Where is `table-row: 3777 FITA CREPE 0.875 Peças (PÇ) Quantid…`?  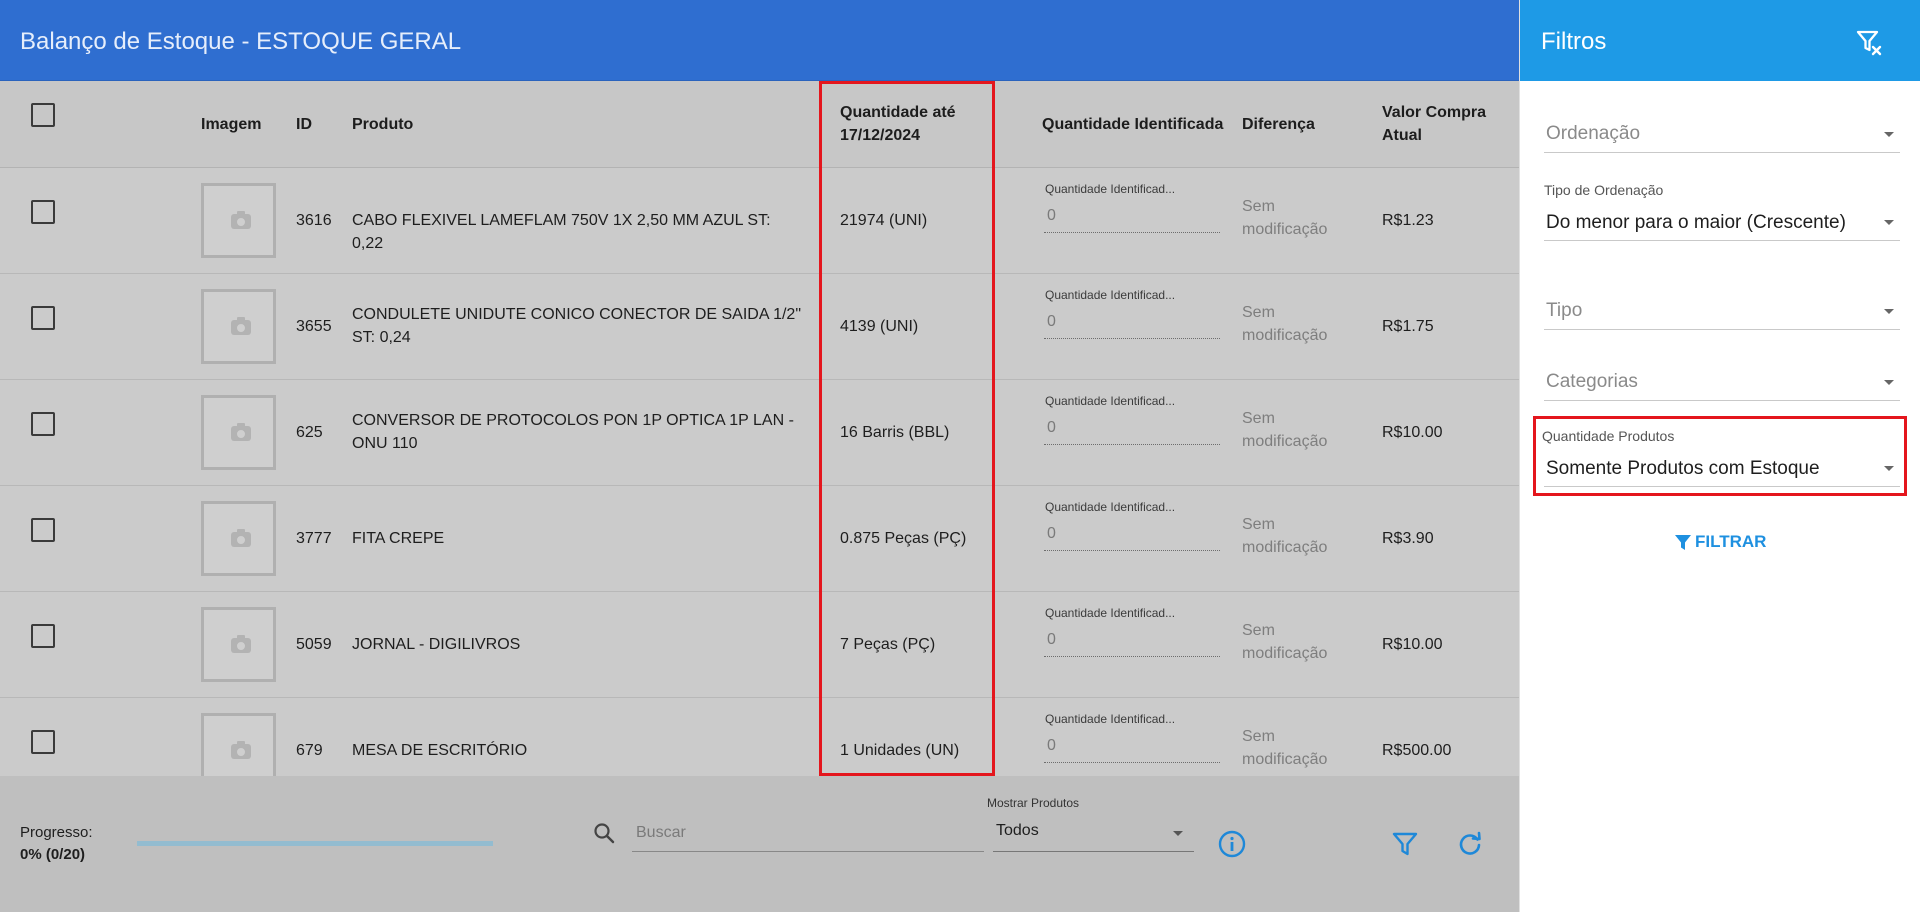 table-row: 3777 FITA CREPE 0.875 Peças (PÇ) Quantid… is located at coordinates (759, 539).